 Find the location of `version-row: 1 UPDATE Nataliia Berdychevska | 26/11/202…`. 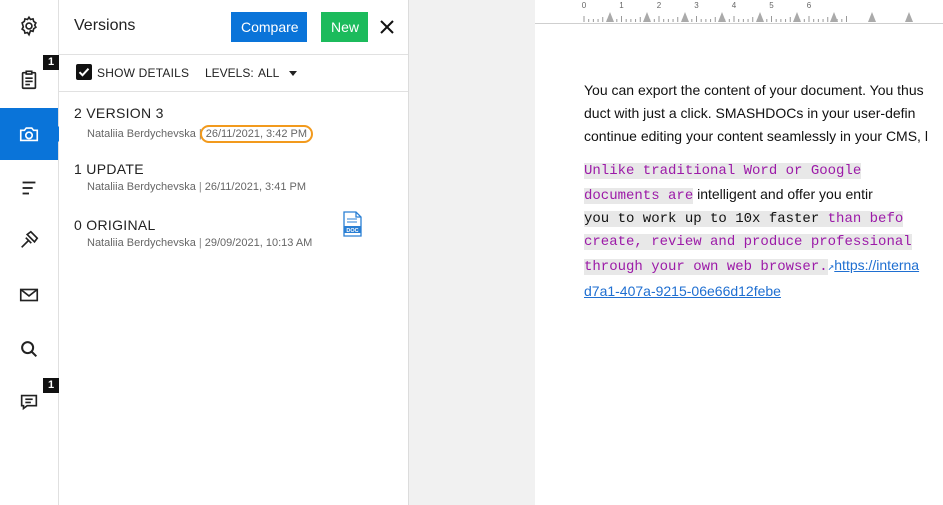

version-row: 1 UPDATE Nataliia Berdychevska | 26/11/202… is located at coordinates (233, 187).